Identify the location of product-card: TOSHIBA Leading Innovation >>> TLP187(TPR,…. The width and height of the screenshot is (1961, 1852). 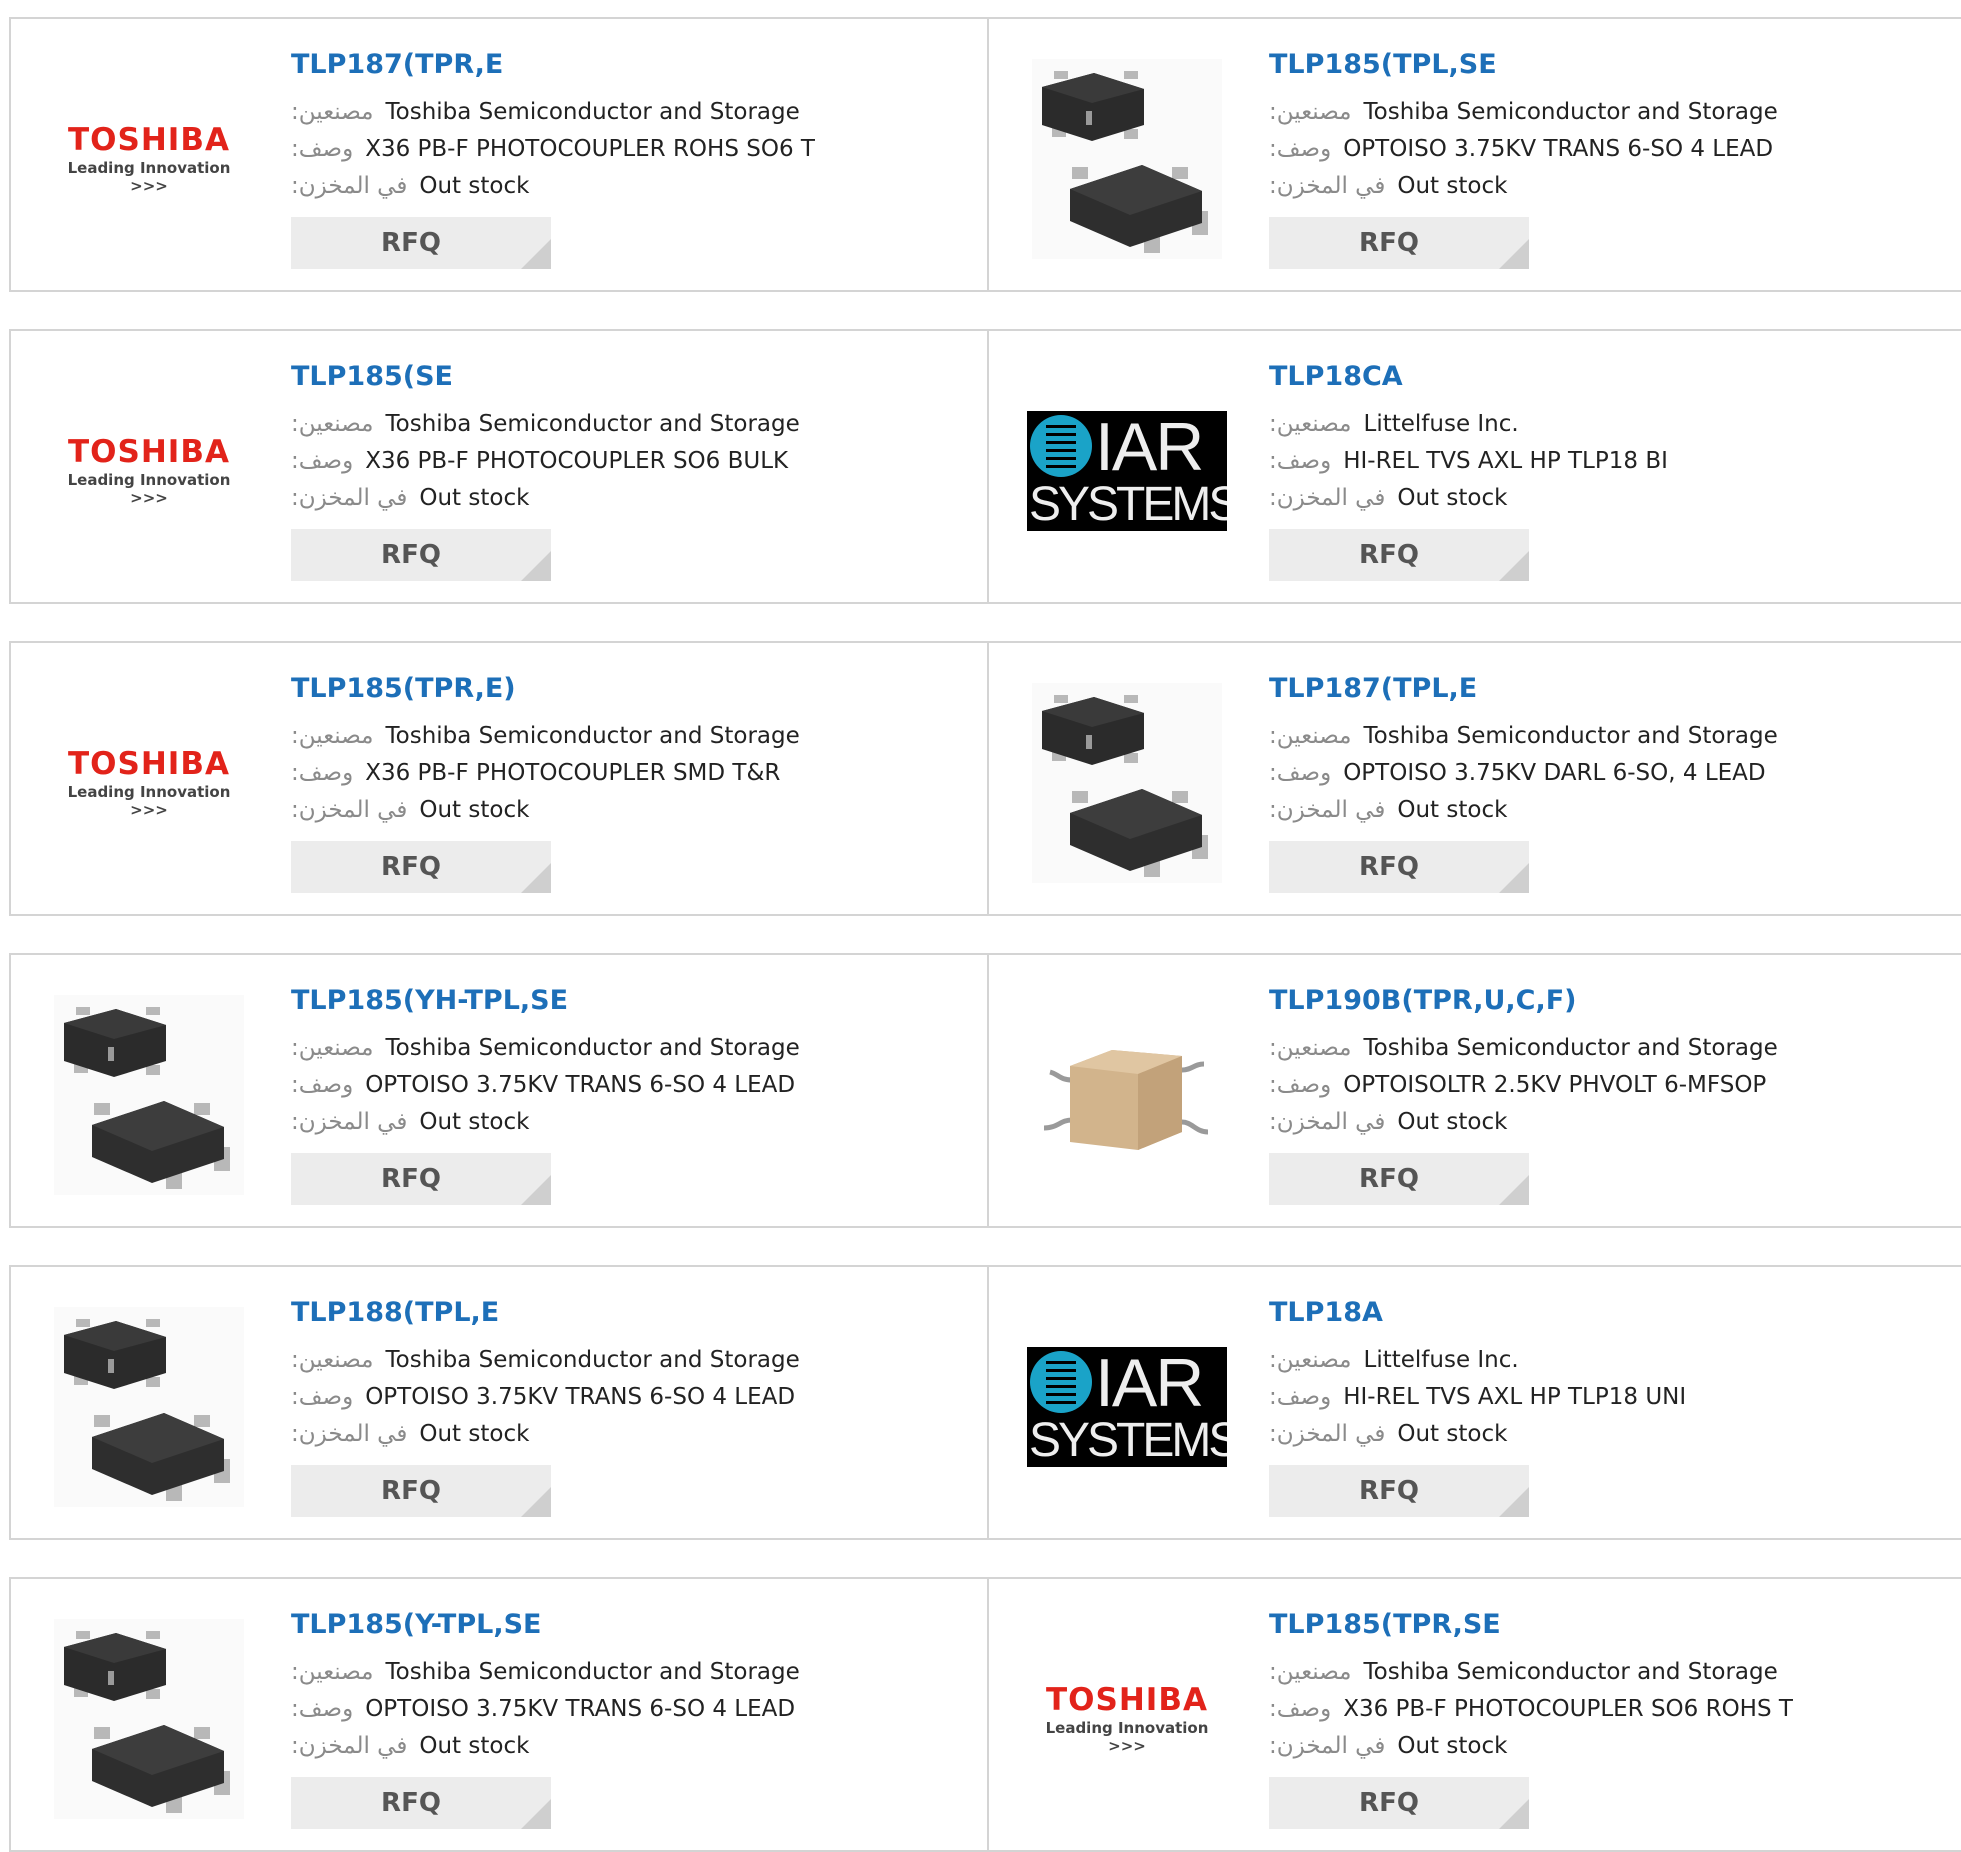
(499, 154).